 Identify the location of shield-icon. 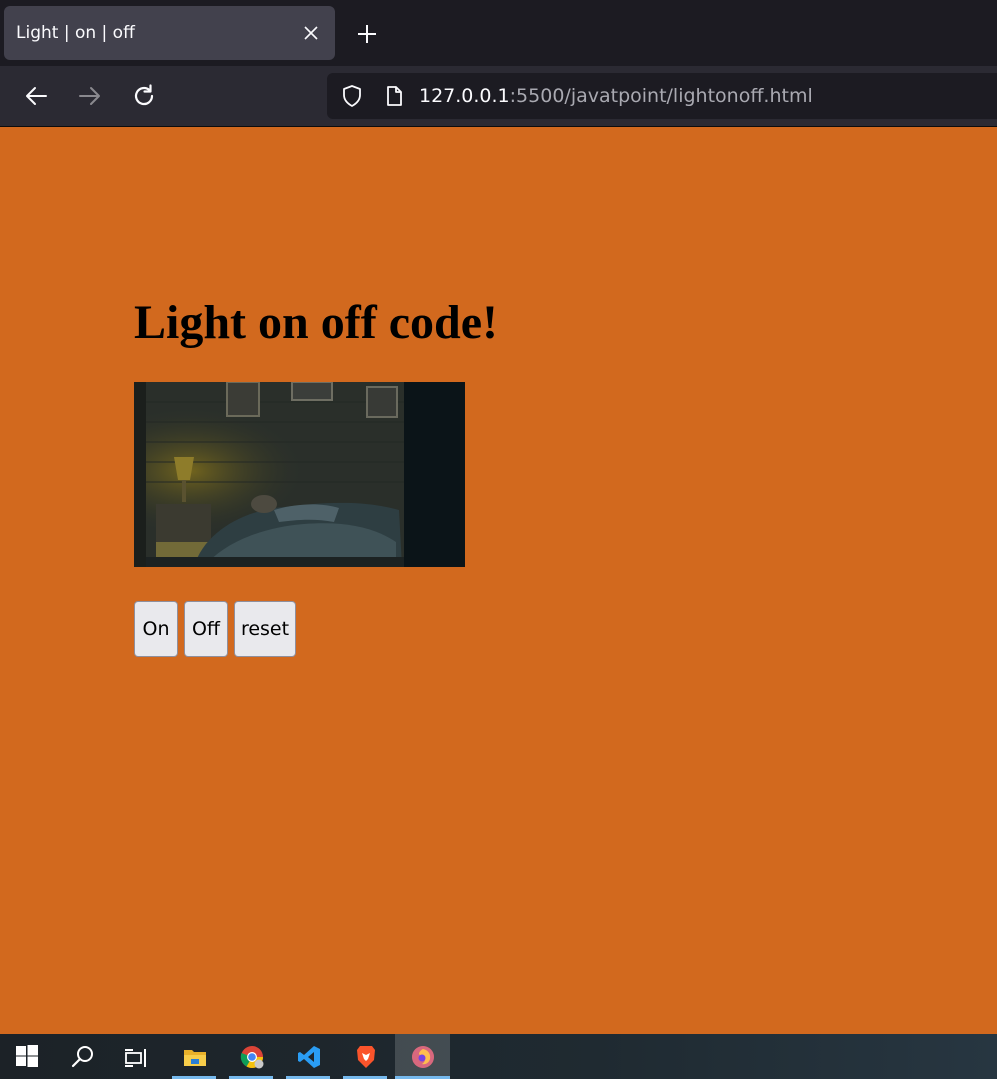
(352, 96).